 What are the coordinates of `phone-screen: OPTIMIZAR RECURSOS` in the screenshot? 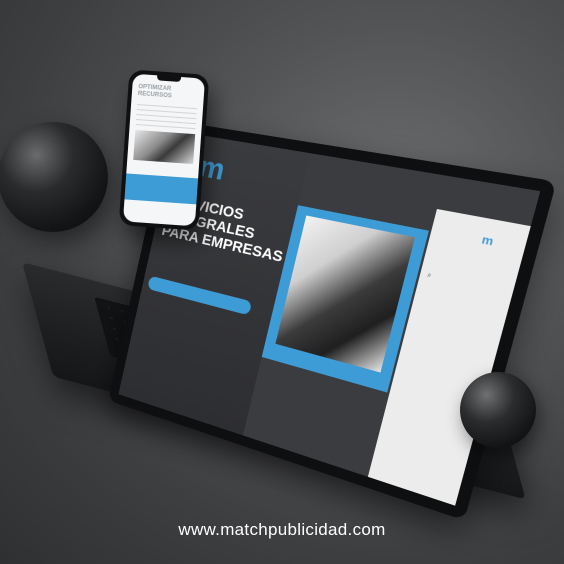 It's located at (164, 150).